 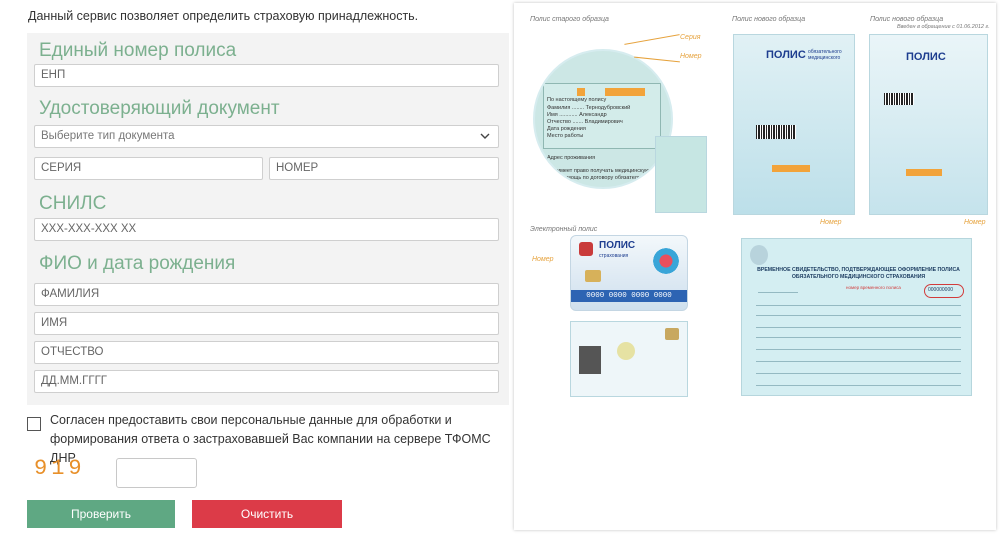 I want to click on new-policy-card-2: ПОЛИС, so click(x=928, y=124).